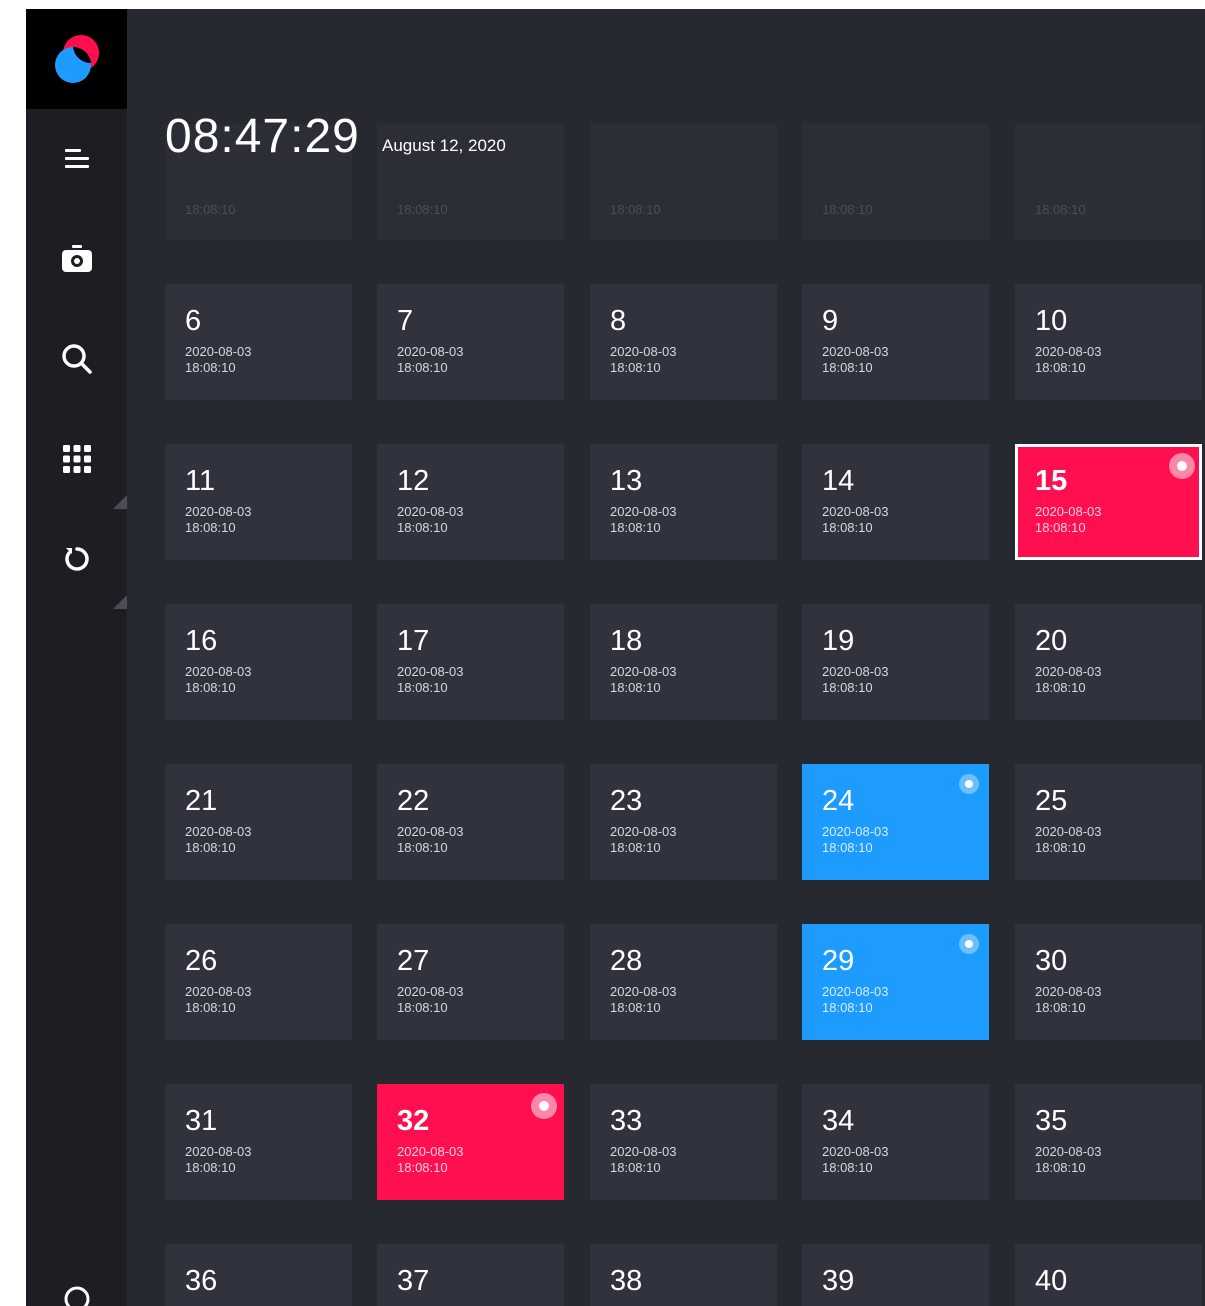 This screenshot has height=1306, width=1205. What do you see at coordinates (1051, 801) in the screenshot?
I see `tile-number: 25` at bounding box center [1051, 801].